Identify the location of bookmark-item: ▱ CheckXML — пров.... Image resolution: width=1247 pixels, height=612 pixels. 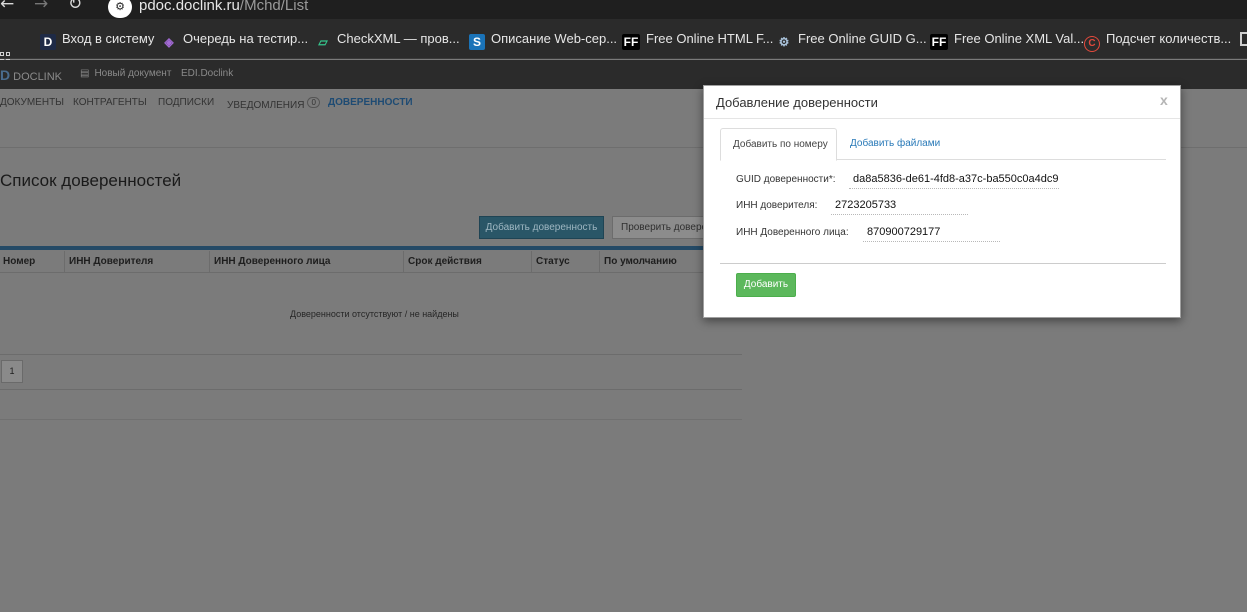
(387, 40).